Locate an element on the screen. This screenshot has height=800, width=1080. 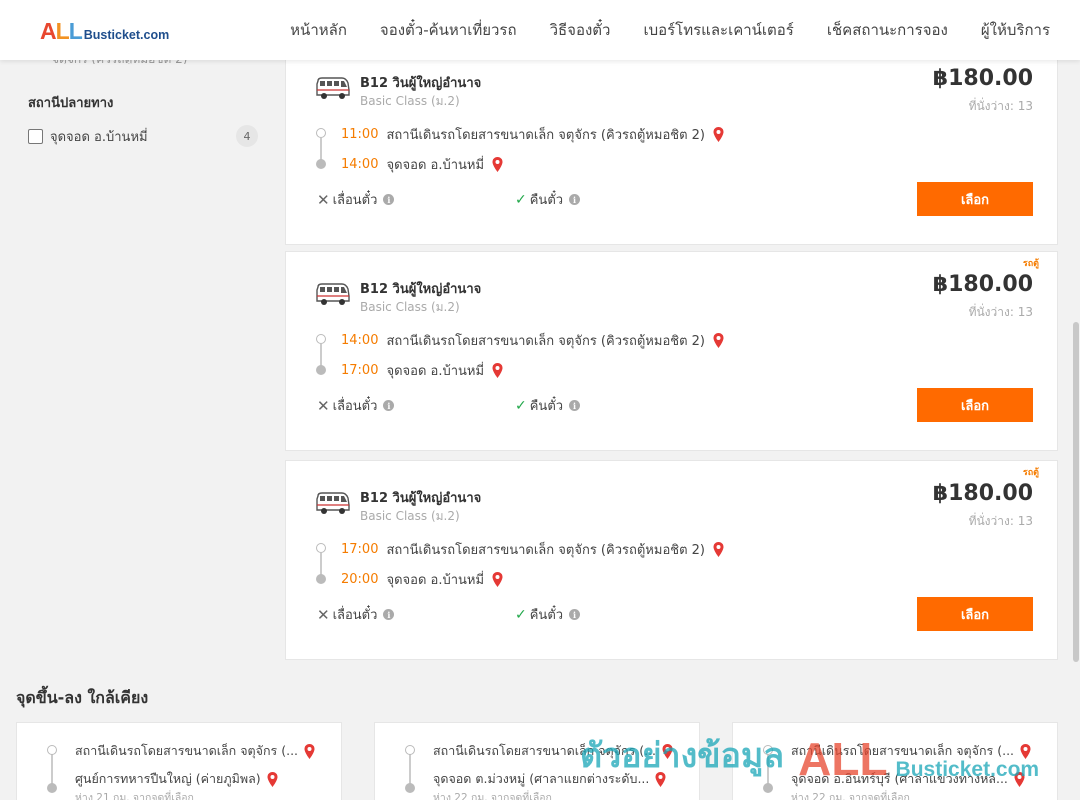
nearby-to-stop: ศูนย์การทหารปืนใหญ่ (ค่ายภูมิพล) is located at coordinates (168, 778).